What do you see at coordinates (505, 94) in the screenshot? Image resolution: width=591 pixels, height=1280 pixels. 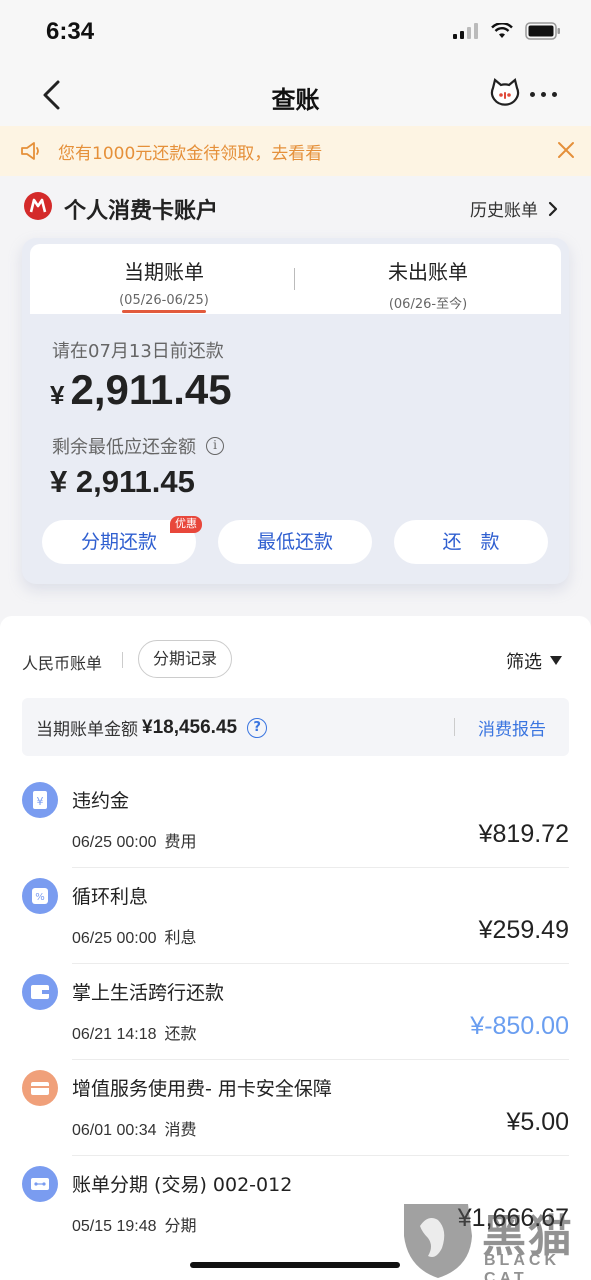 I see `cat-assistant-icon` at bounding box center [505, 94].